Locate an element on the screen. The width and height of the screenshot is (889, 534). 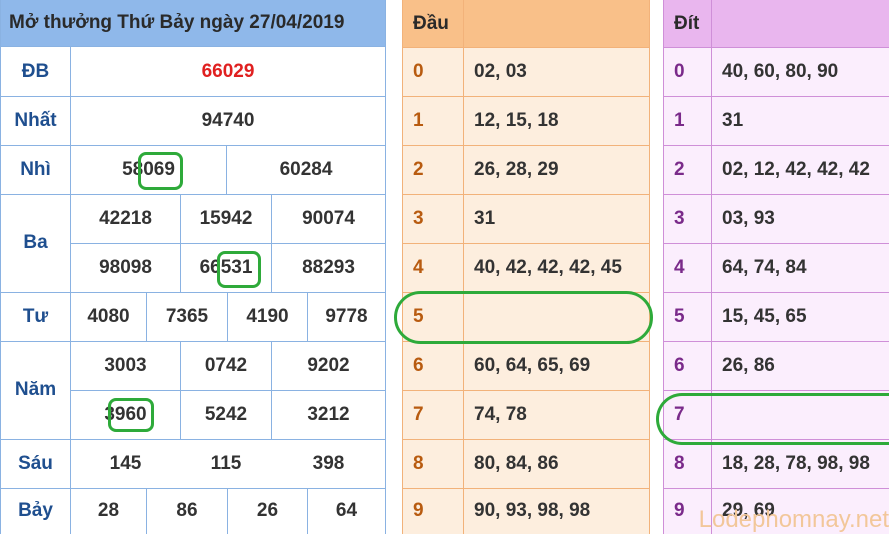
dit-values: 18, 28, 78, 98, 98 is located at coordinates (796, 463).